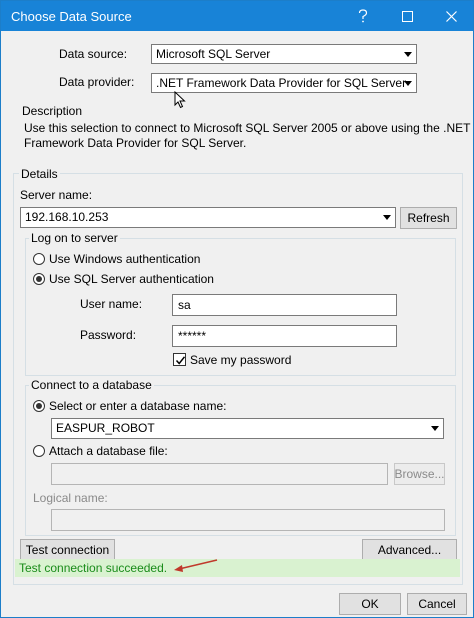 This screenshot has width=474, height=618. What do you see at coordinates (93, 54) in the screenshot?
I see `data-source-label: Data source:` at bounding box center [93, 54].